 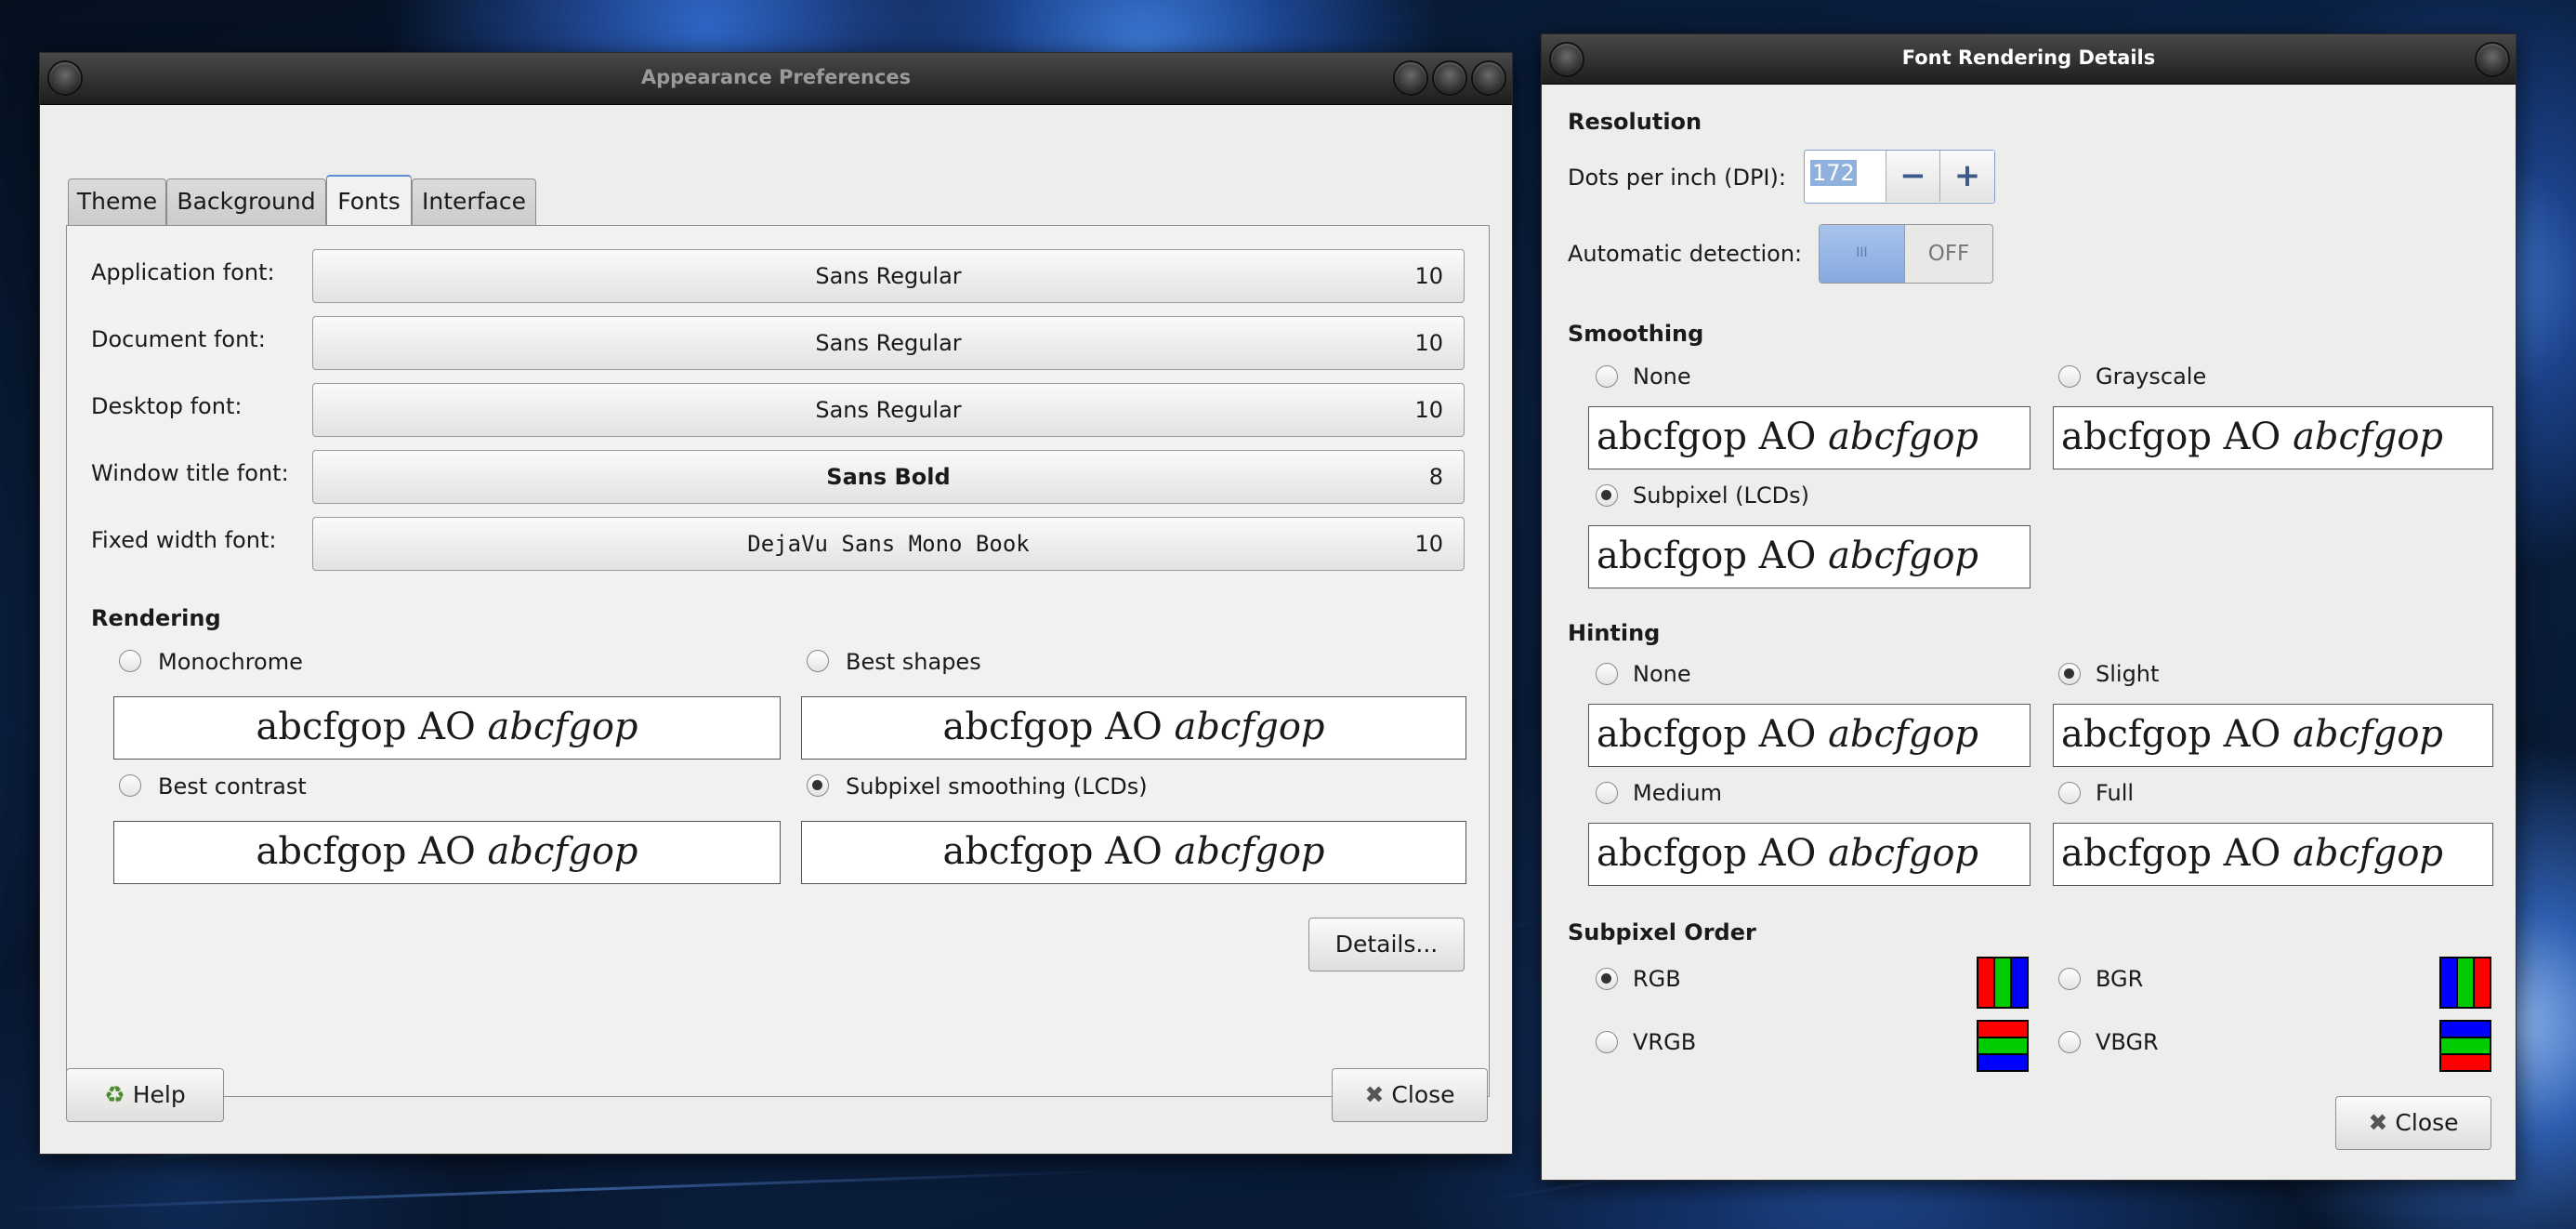 I want to click on dpi-input: 172, so click(x=1845, y=176).